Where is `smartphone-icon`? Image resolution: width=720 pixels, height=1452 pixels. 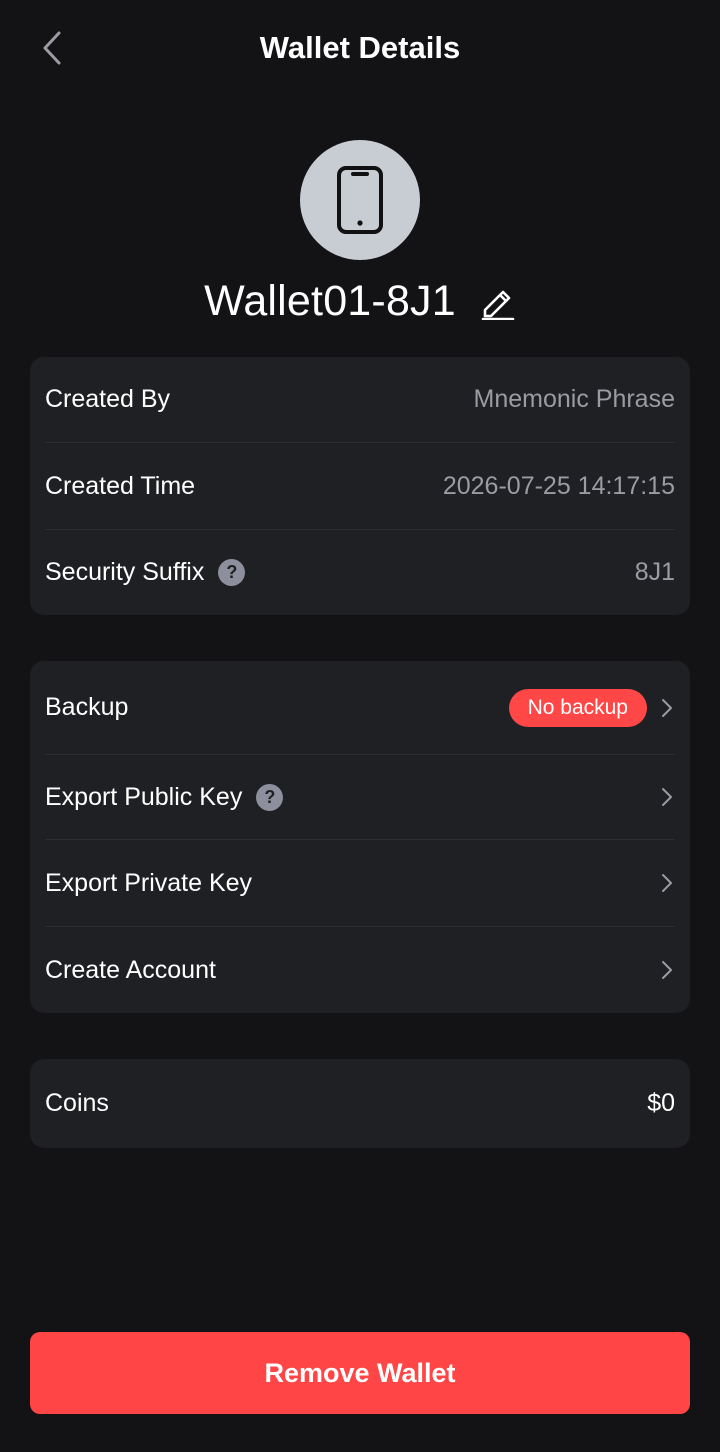 smartphone-icon is located at coordinates (360, 200).